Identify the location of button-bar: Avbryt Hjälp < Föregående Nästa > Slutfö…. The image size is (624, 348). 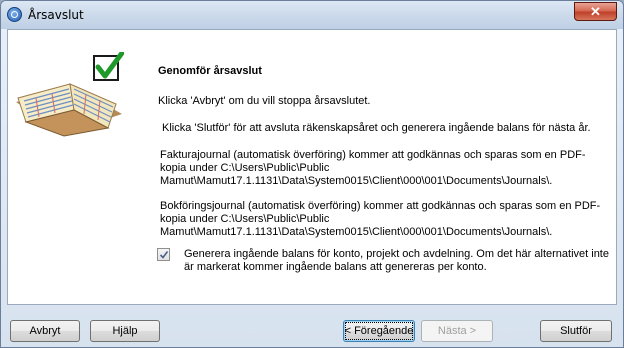
(312, 326).